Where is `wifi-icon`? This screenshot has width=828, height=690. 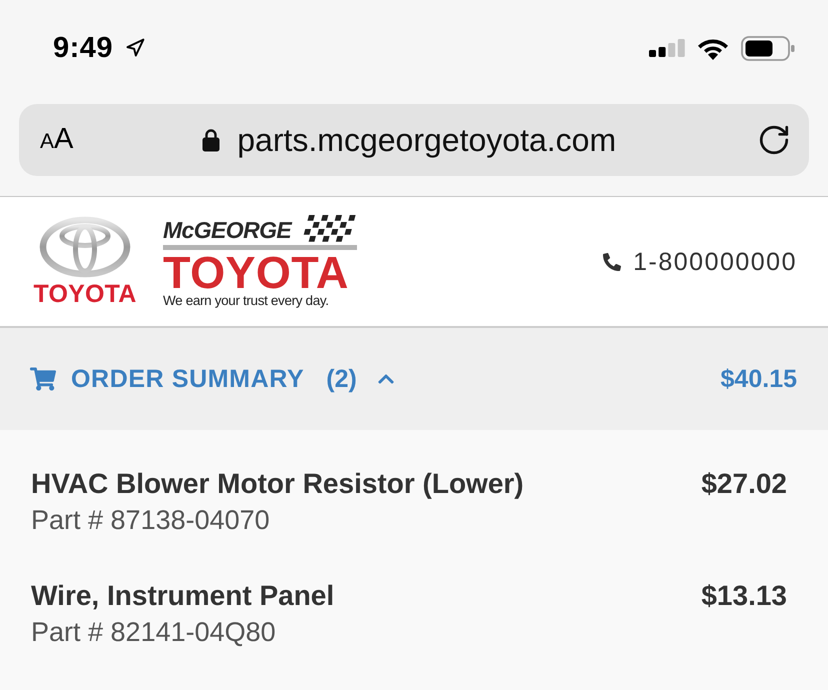
wifi-icon is located at coordinates (713, 48).